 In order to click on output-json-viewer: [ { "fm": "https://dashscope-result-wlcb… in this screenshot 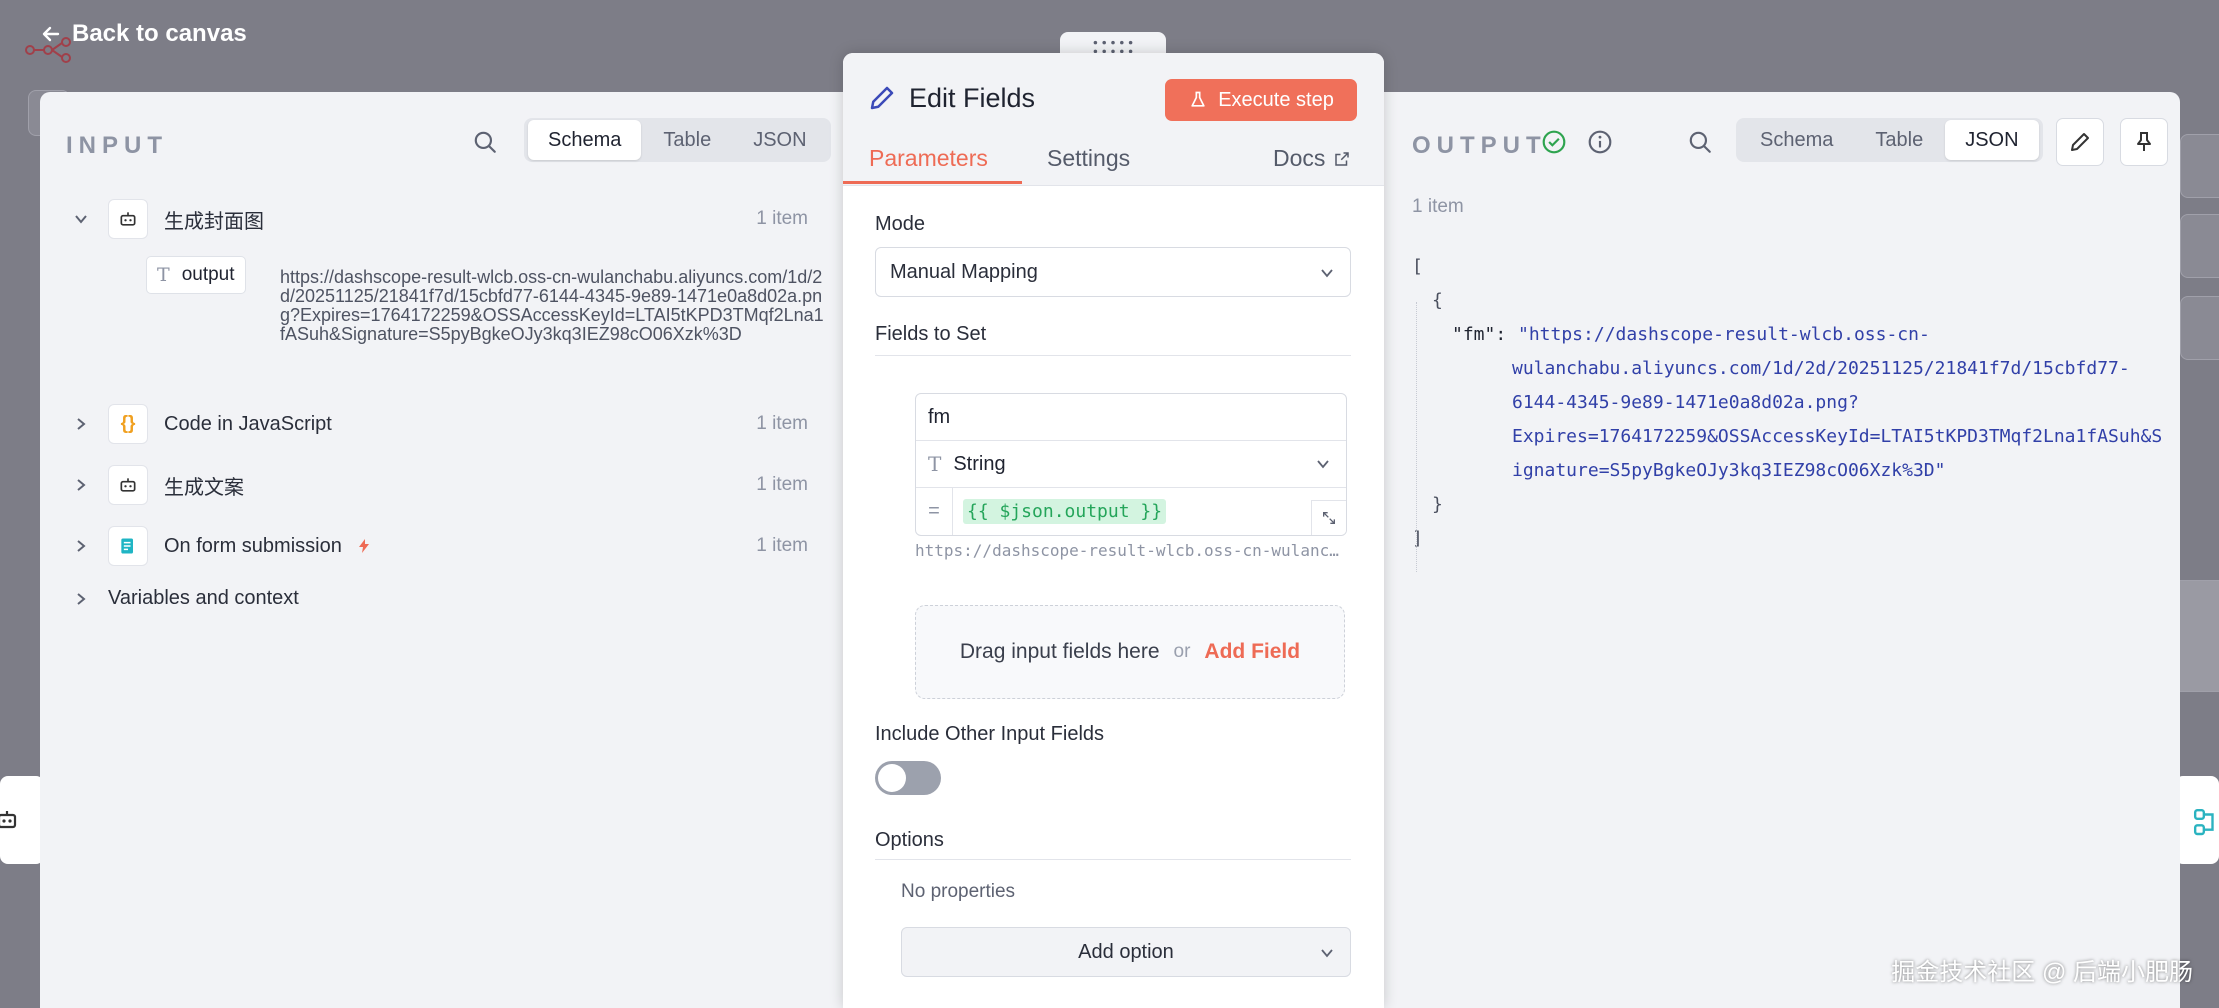, I will do `click(1787, 403)`.